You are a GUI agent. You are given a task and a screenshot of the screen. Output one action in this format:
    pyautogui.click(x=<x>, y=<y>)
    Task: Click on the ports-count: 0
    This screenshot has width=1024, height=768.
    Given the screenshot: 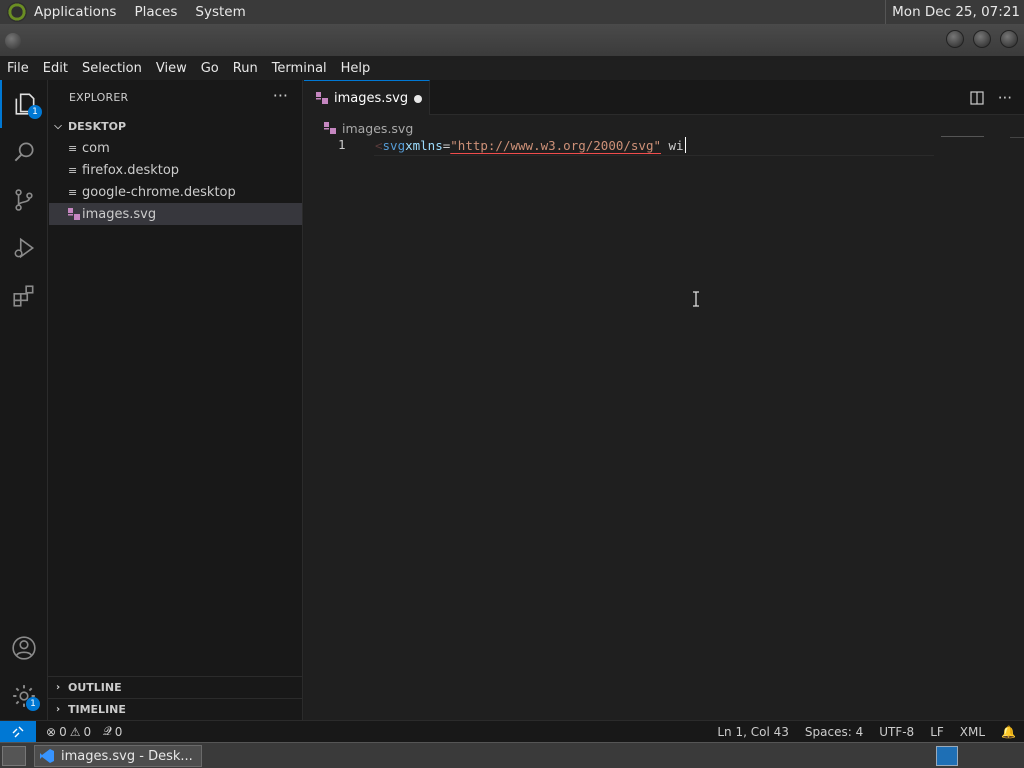 What is the action you would take?
    pyautogui.click(x=118, y=731)
    